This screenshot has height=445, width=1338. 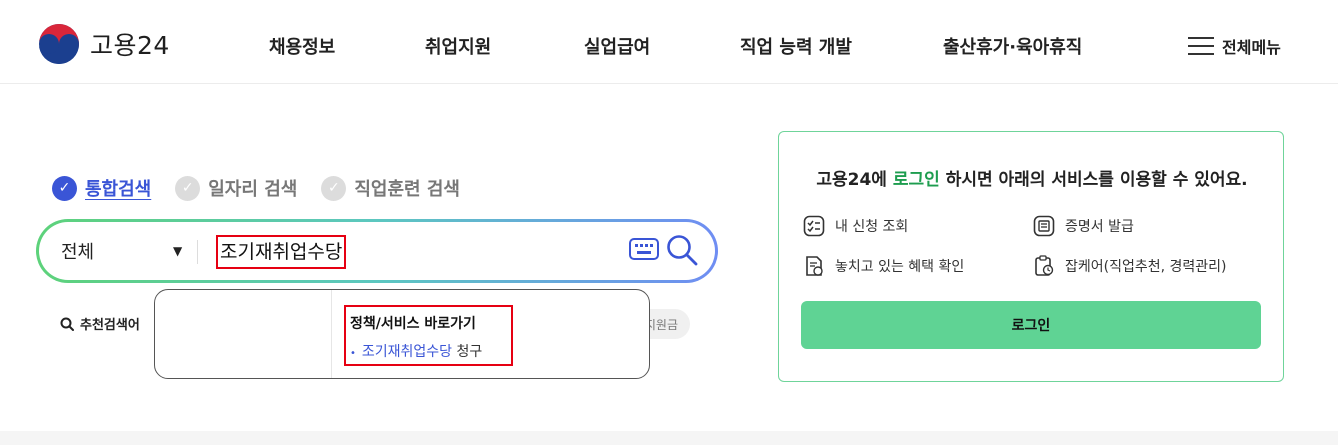 I want to click on nav-item-unemployment-benefit: 실업급여, so click(x=617, y=46).